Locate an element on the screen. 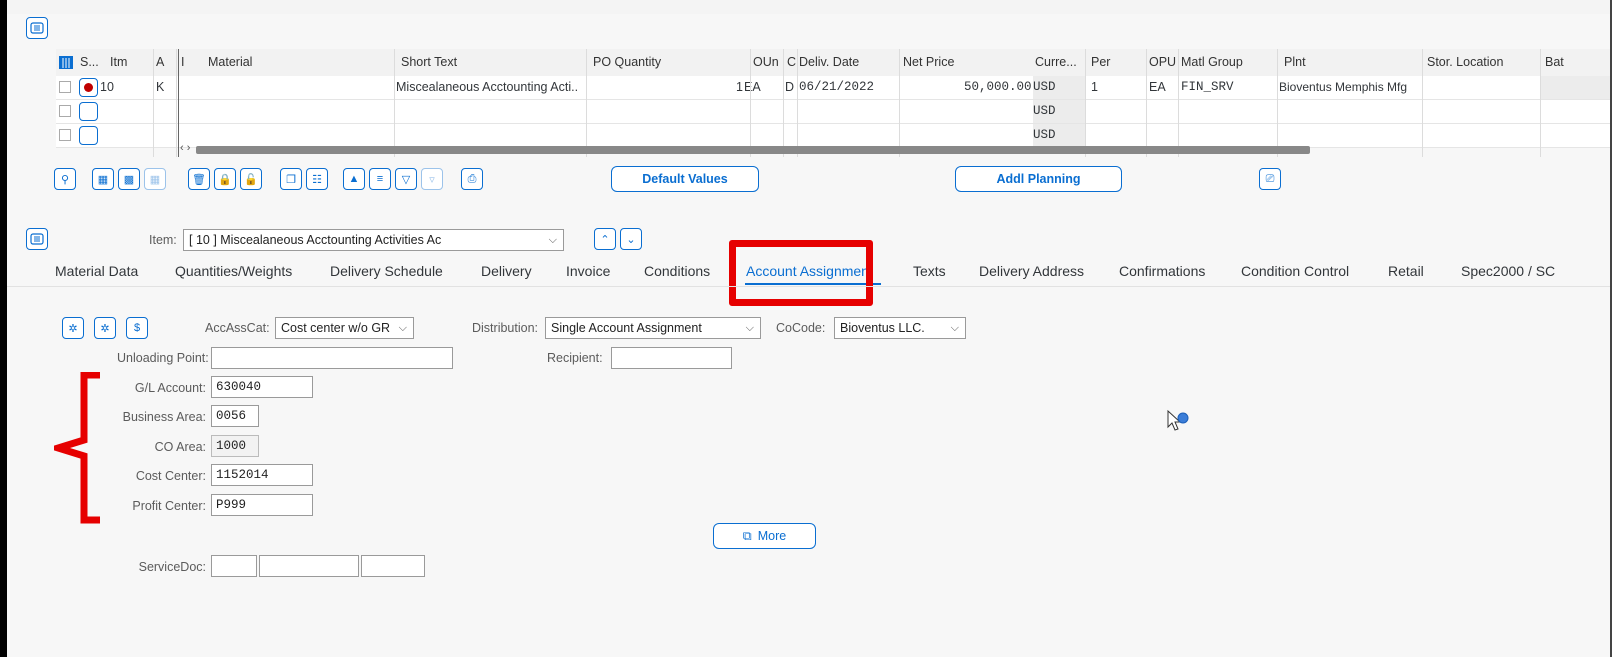 The height and width of the screenshot is (657, 1614). tab-conditions: Conditions is located at coordinates (677, 271).